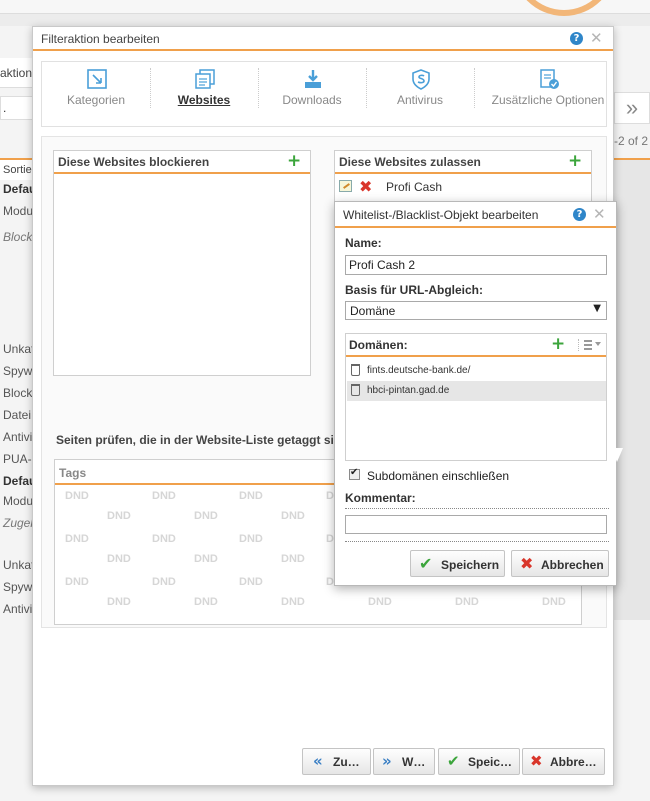  I want to click on subdomains-checkbox, so click(354, 473).